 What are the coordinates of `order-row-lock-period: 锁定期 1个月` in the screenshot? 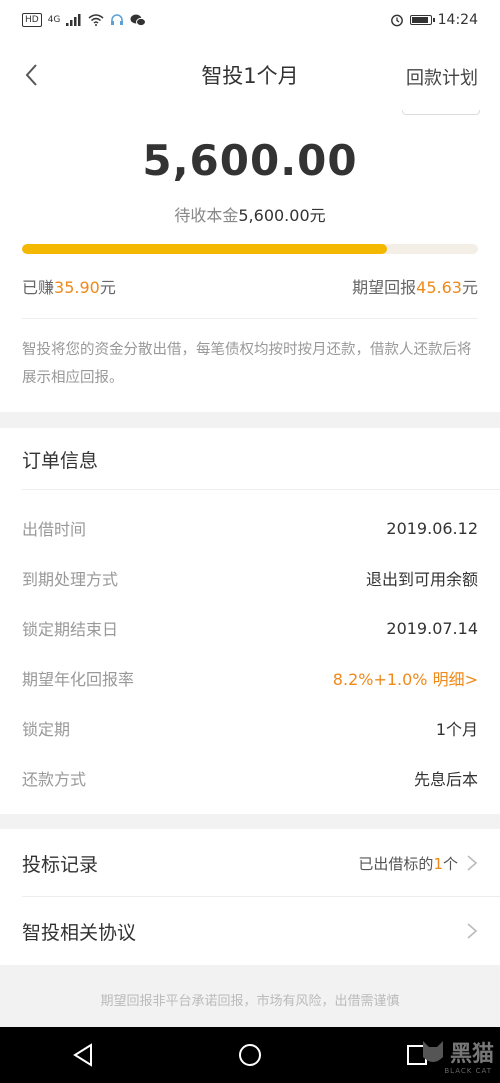 It's located at (250, 728).